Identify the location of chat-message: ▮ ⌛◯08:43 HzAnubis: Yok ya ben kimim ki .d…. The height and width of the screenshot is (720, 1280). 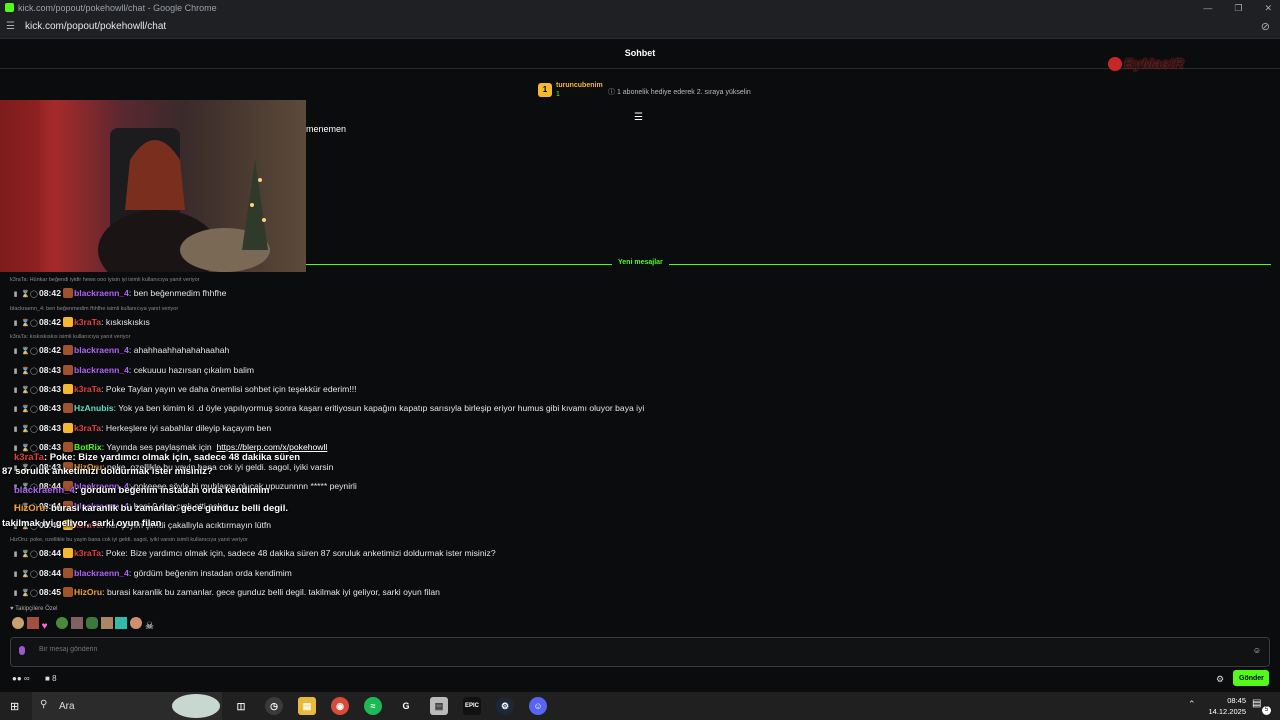
(328, 408).